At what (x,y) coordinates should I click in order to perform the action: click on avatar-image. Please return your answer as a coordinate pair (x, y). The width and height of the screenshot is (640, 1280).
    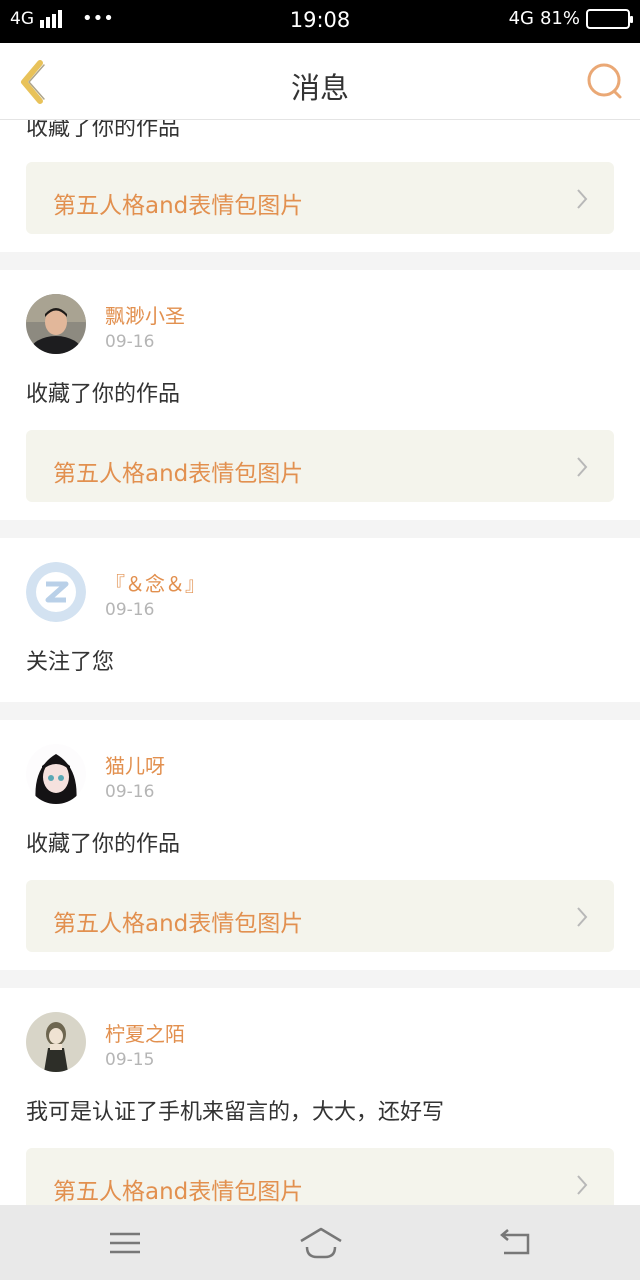
    Looking at the image, I should click on (56, 324).